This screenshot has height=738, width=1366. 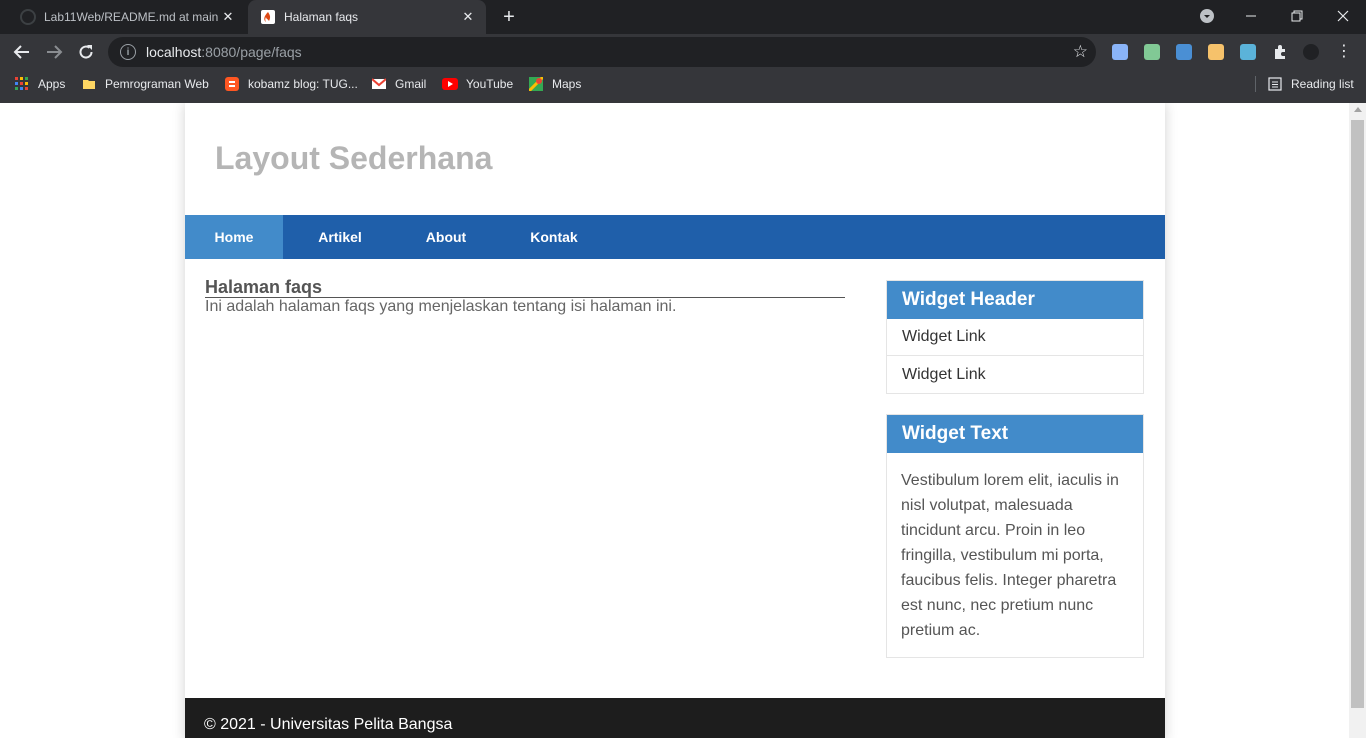 I want to click on back-arrow-icon, so click(x=21, y=52).